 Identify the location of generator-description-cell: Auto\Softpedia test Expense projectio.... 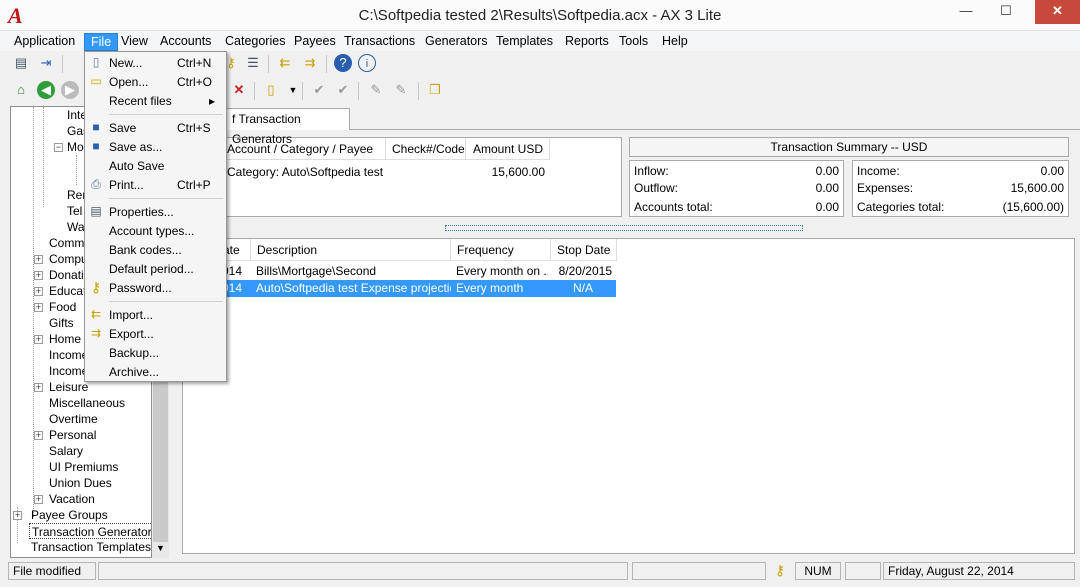
(353, 288).